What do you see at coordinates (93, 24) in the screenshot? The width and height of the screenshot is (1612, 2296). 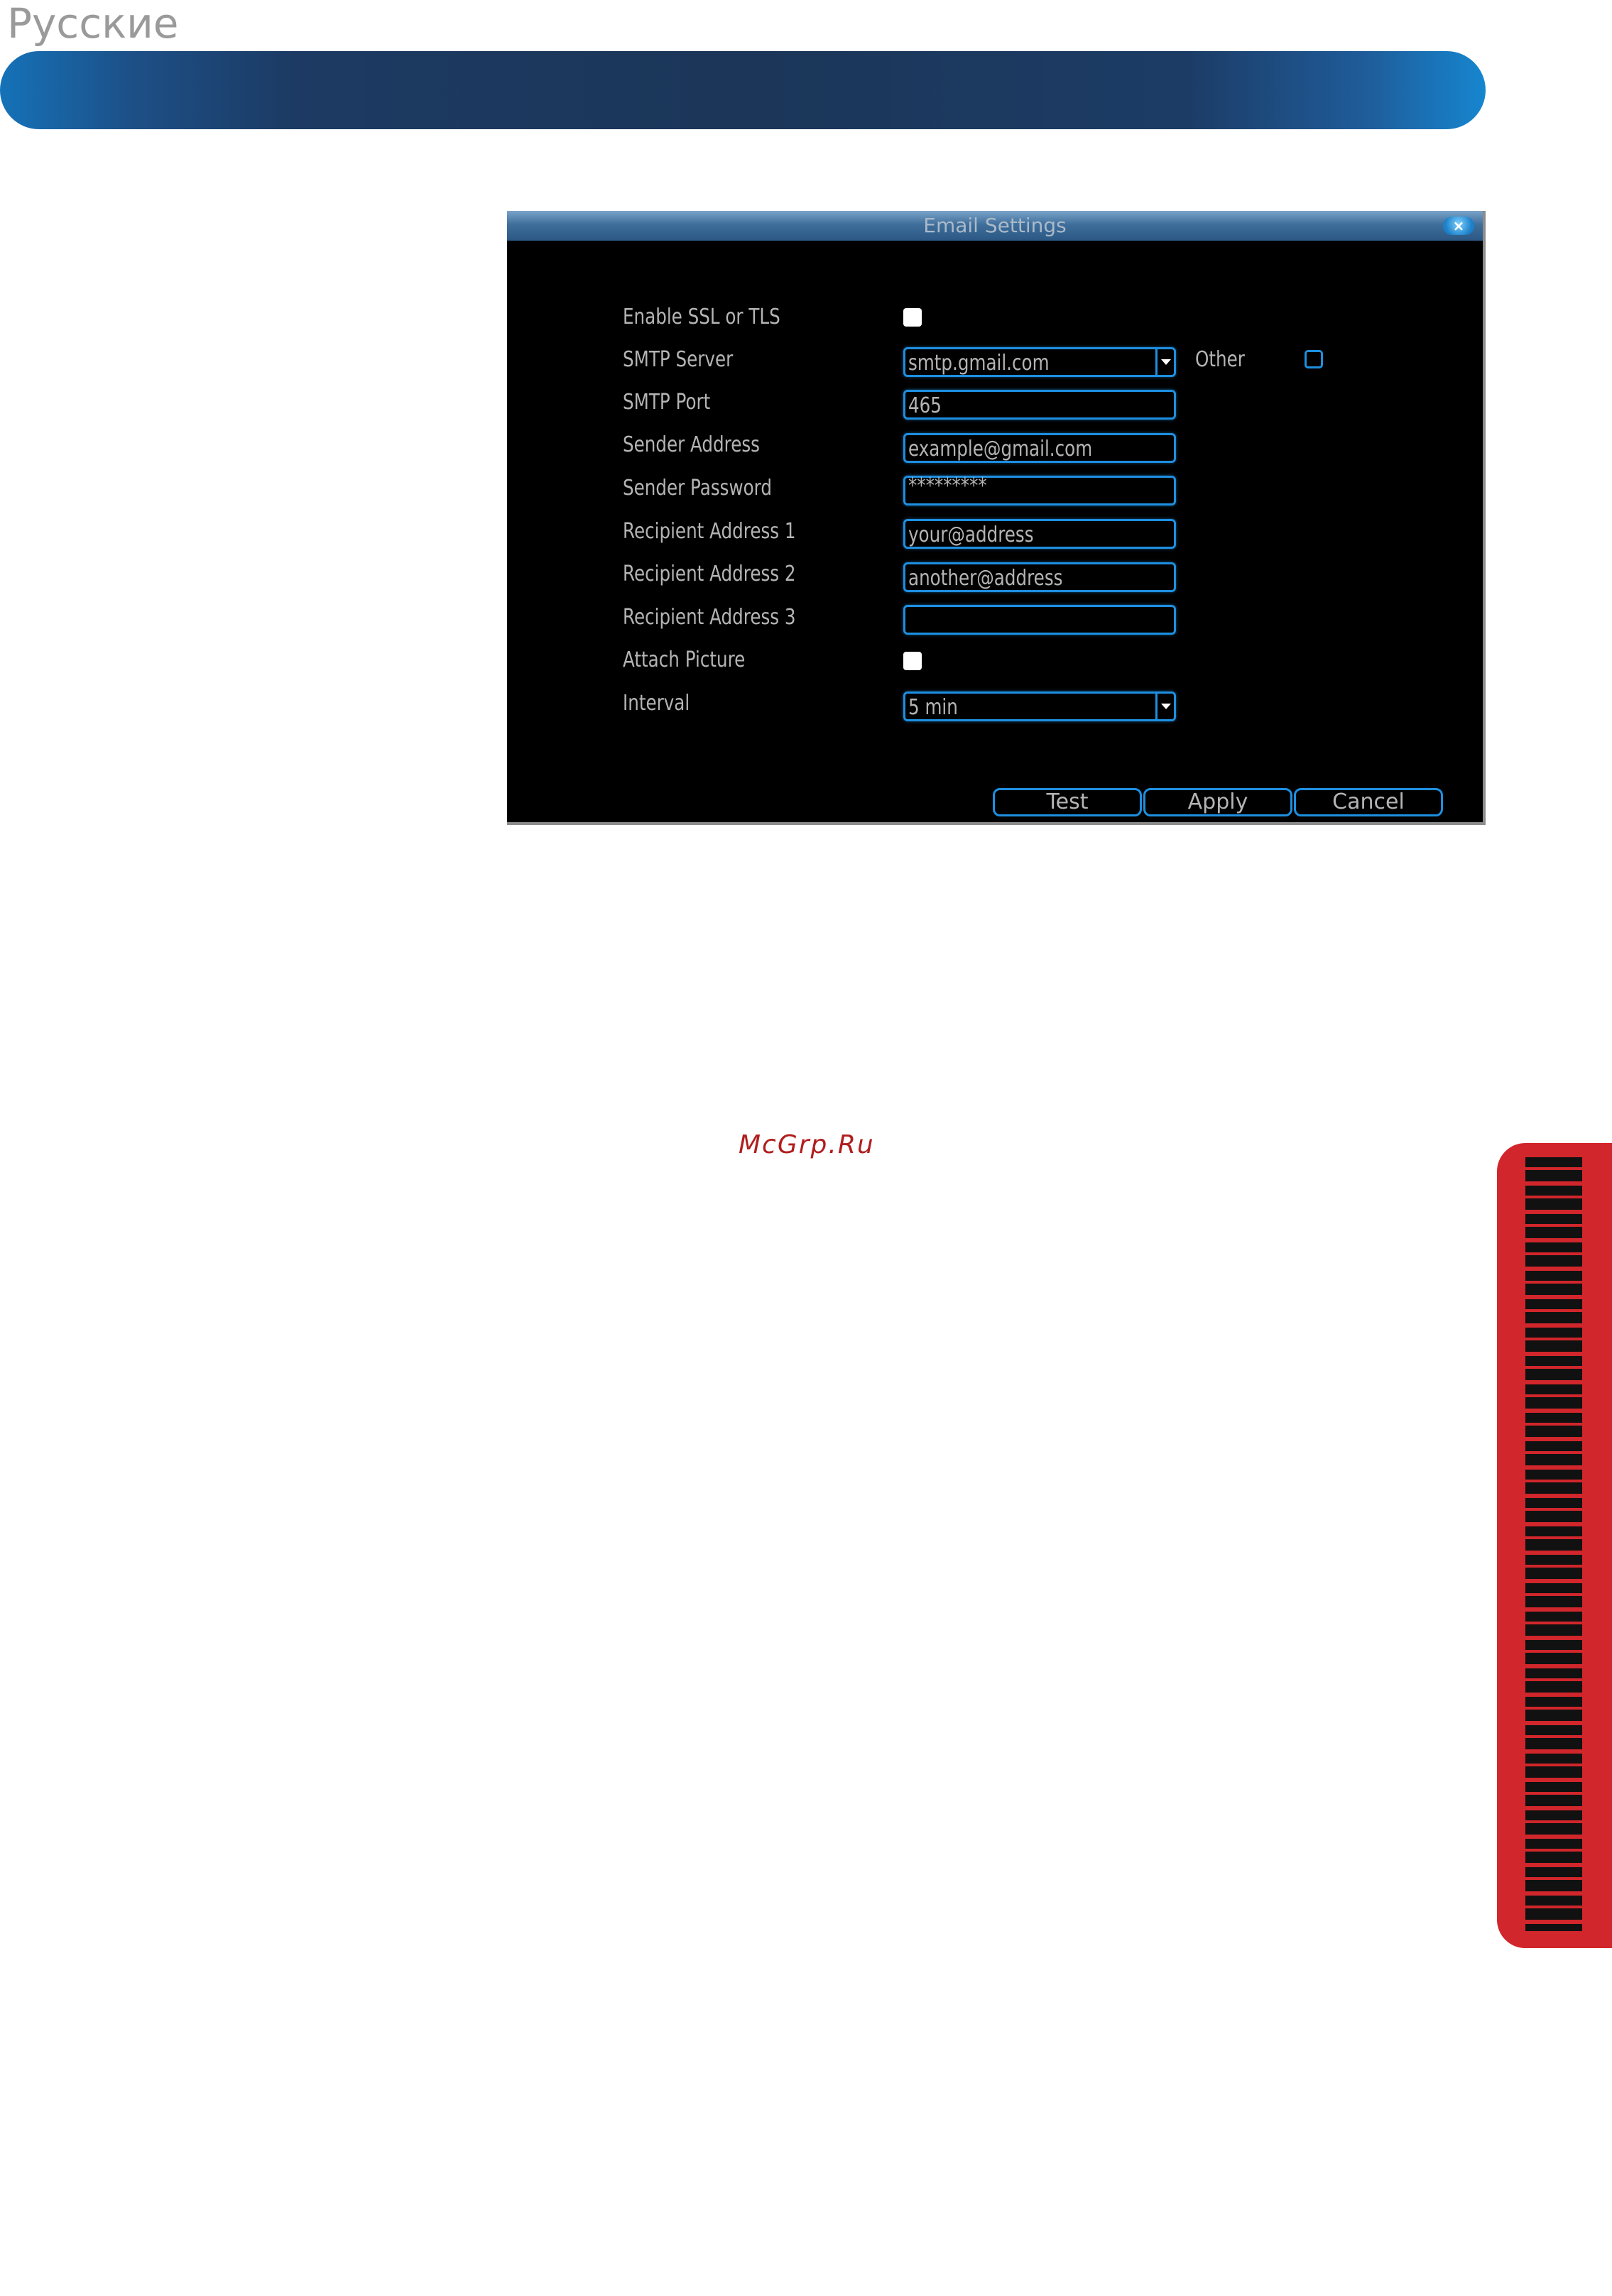 I see `language-title: Русские` at bounding box center [93, 24].